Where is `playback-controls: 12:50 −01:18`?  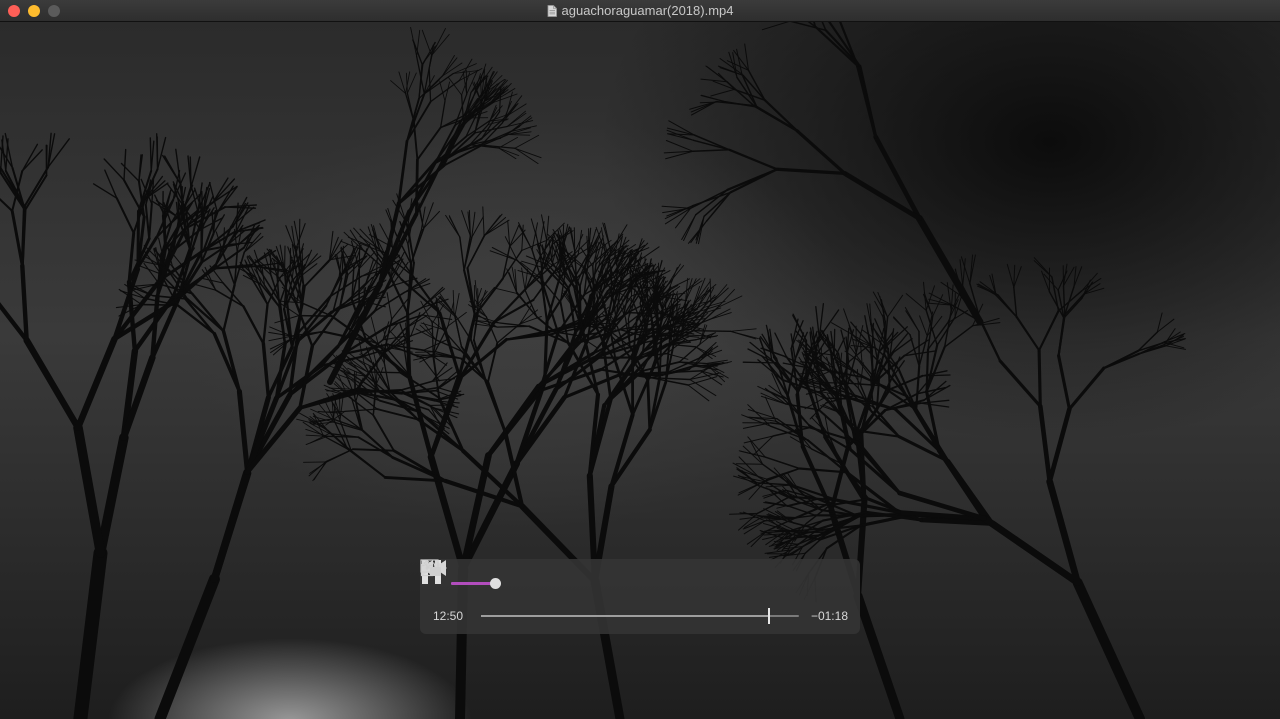 playback-controls: 12:50 −01:18 is located at coordinates (640, 596).